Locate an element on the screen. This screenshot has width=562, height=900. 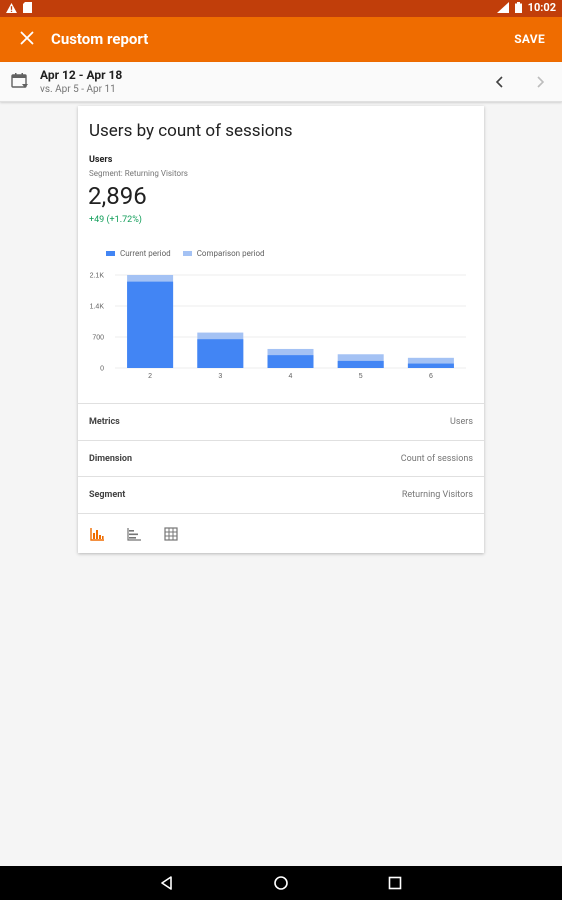
detail-row-dimension: Dimension Count of sessions is located at coordinates (281, 458).